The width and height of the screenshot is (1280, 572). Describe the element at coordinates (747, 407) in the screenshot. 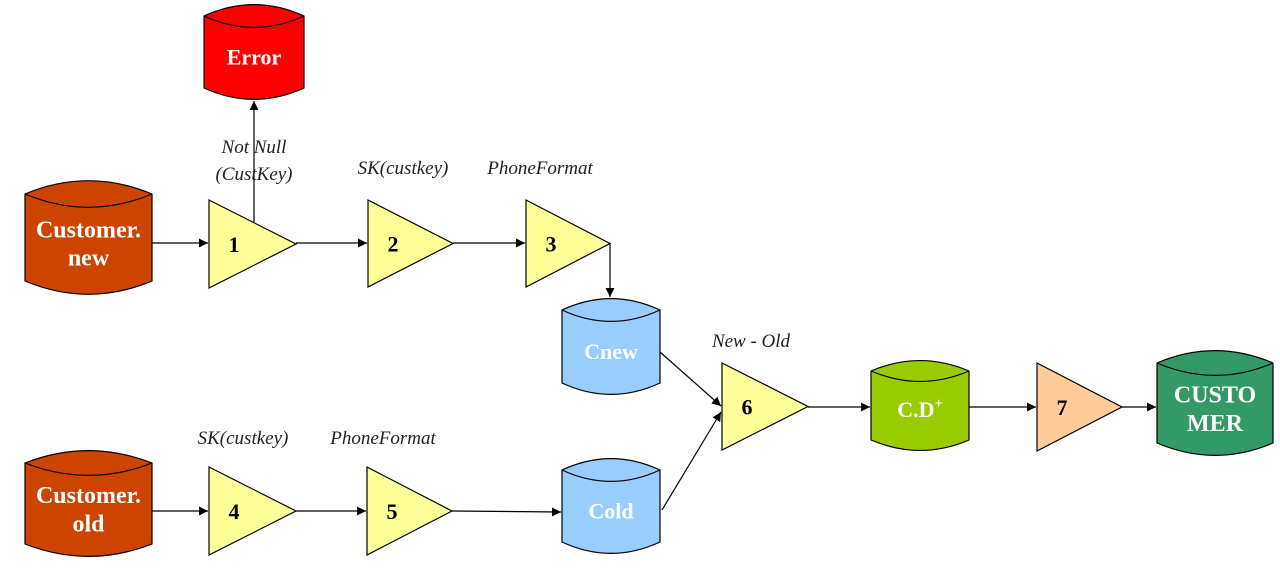

I see `activity-number: 6` at that location.